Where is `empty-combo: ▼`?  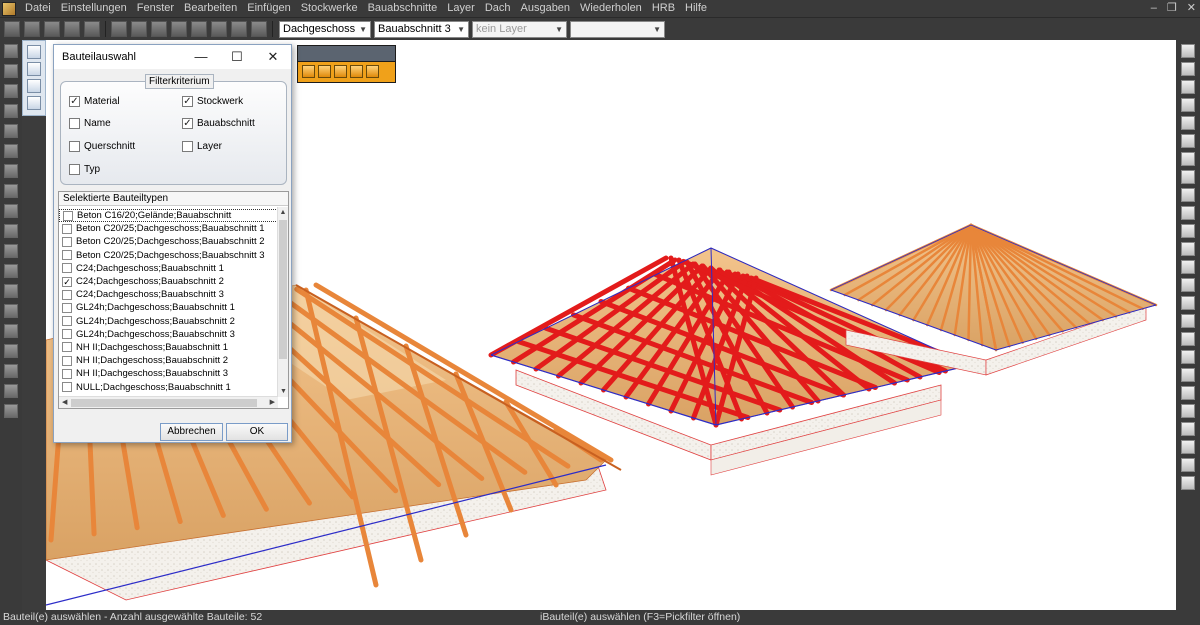 empty-combo: ▼ is located at coordinates (617, 29).